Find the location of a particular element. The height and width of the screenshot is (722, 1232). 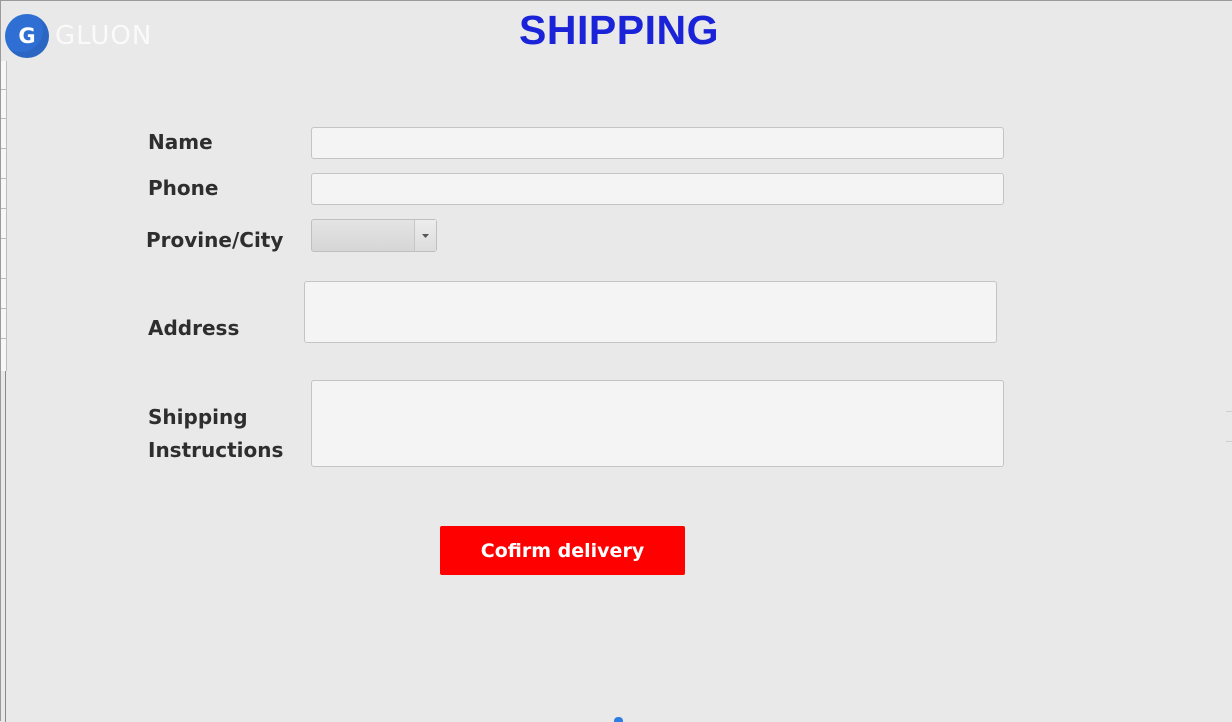

left-border-line is located at coordinates (5, 546).